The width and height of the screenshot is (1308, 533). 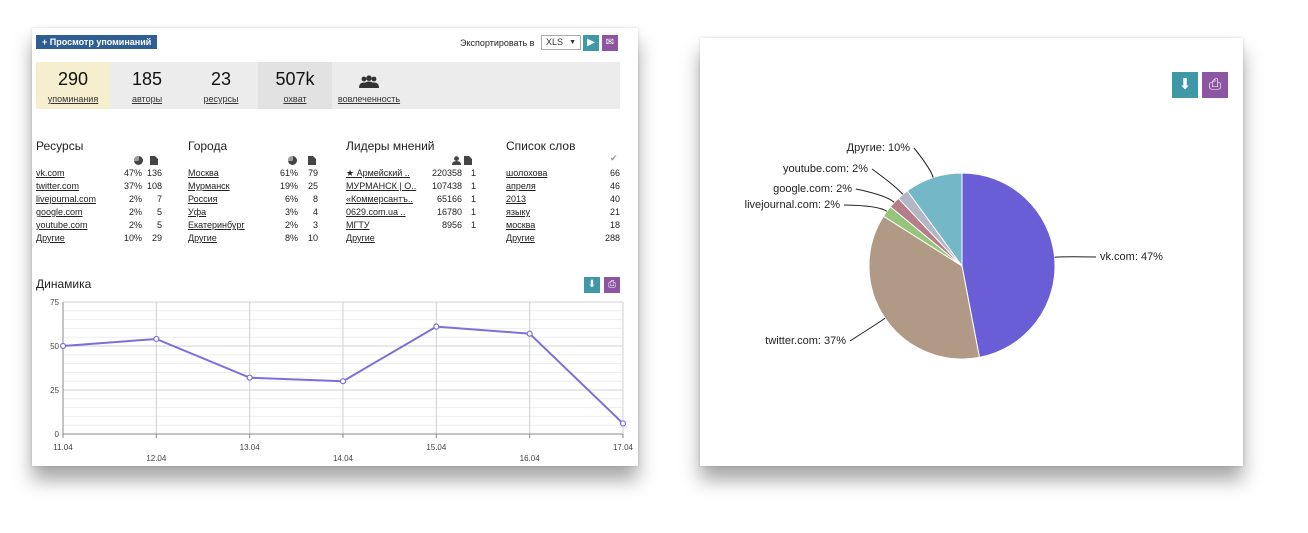 What do you see at coordinates (253, 186) in the screenshot?
I see `table-row: Мурманск 19% 25` at bounding box center [253, 186].